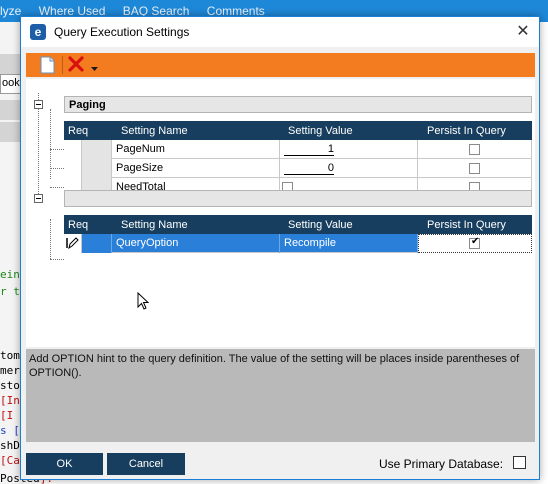 The height and width of the screenshot is (484, 548). I want to click on new-document-icon, so click(47, 65).